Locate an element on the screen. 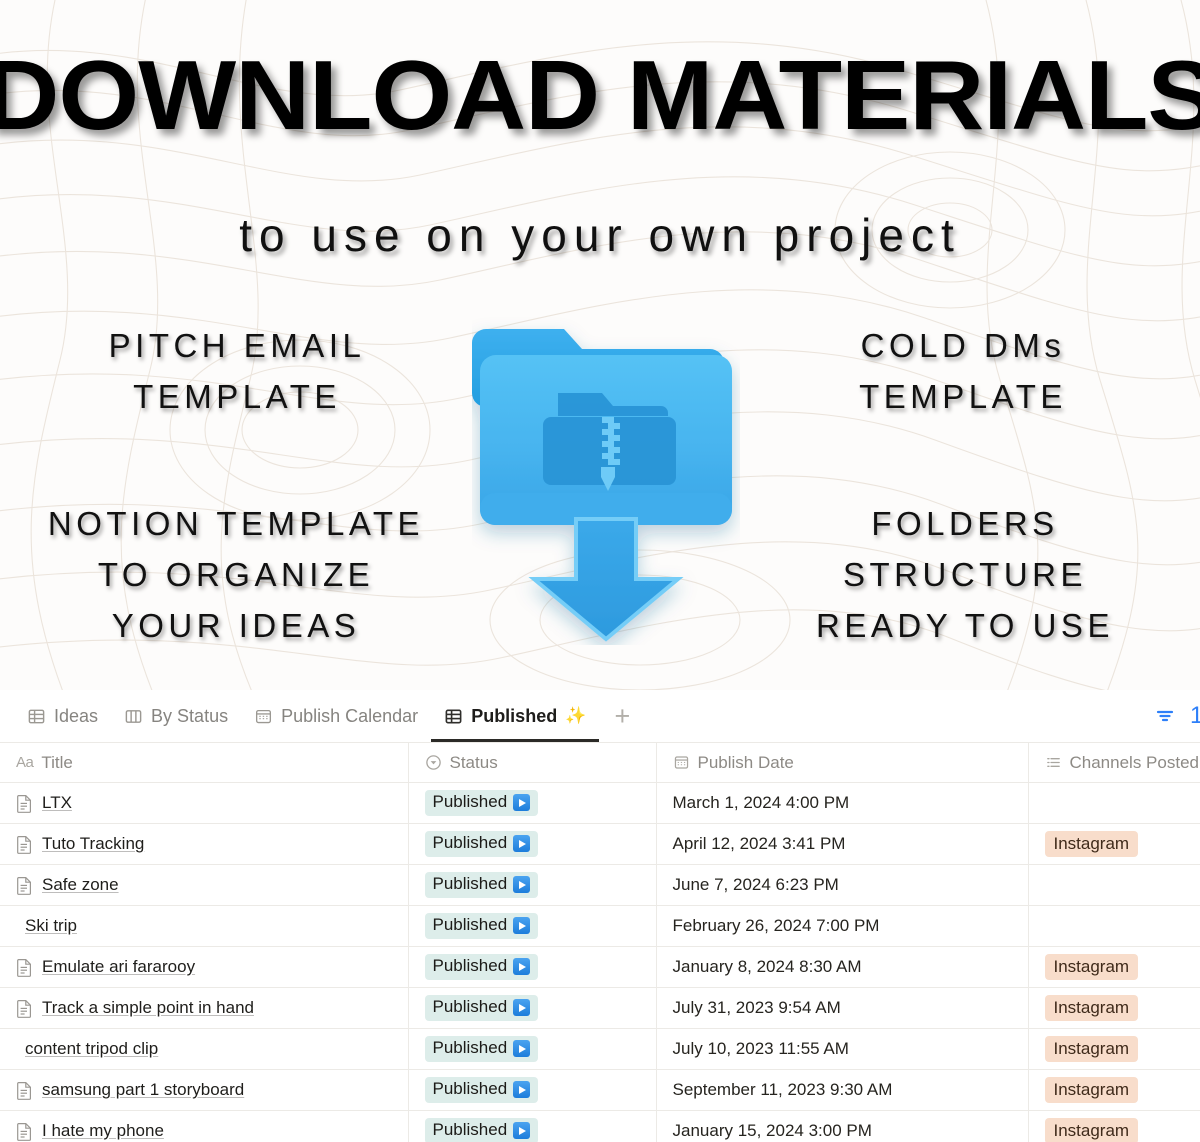 Image resolution: width=1200 pixels, height=1142 pixels. cell-publish-date: April 12, 2024 3:41 PM is located at coordinates (842, 844).